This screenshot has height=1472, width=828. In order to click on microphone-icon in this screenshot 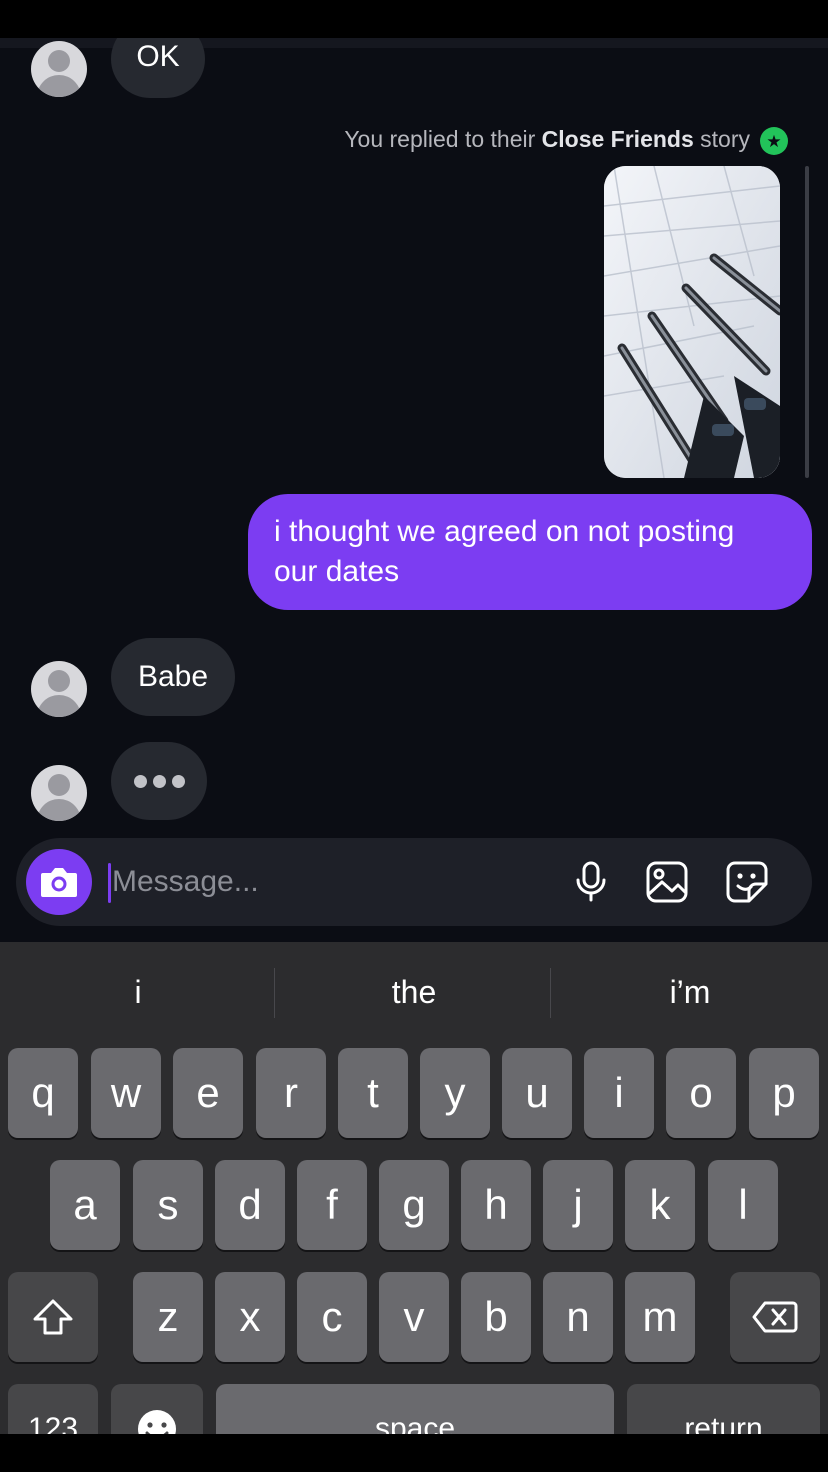, I will do `click(591, 881)`.